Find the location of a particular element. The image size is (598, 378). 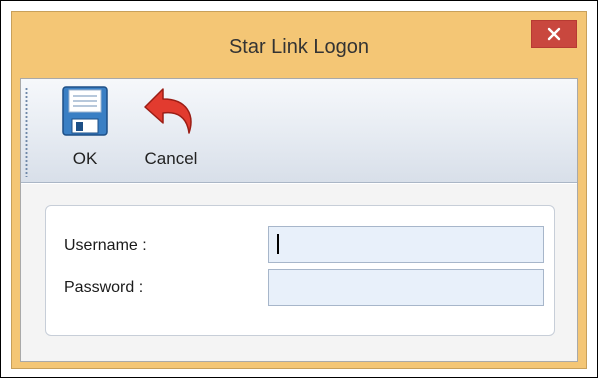

ok-button: OK is located at coordinates (85, 125).